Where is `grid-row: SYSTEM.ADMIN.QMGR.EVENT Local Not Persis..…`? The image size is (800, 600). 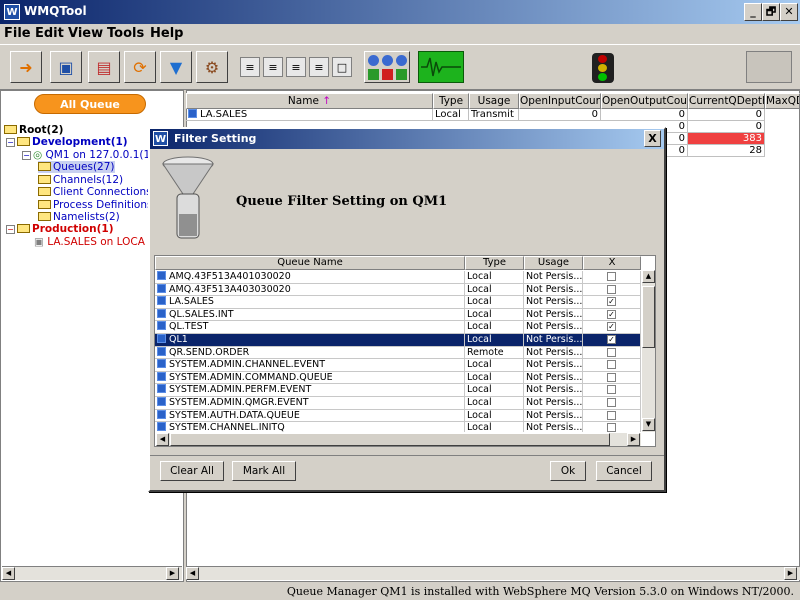 grid-row: SYSTEM.ADMIN.QMGR.EVENT Local Not Persis..… is located at coordinates (398, 403).